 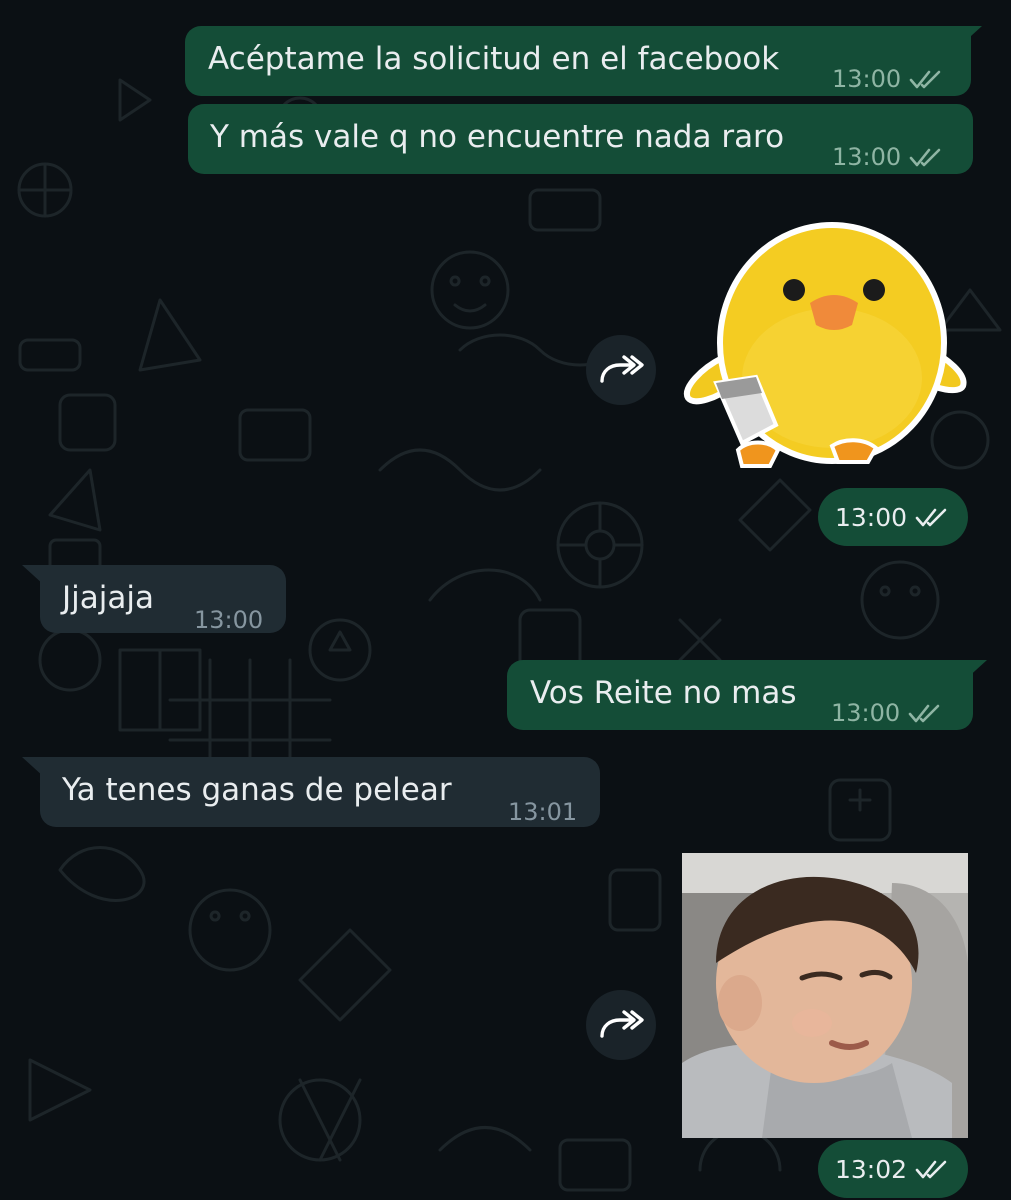 I want to click on incoming-message: Ya tenes ganas de pelear 13:01, so click(x=320, y=792).